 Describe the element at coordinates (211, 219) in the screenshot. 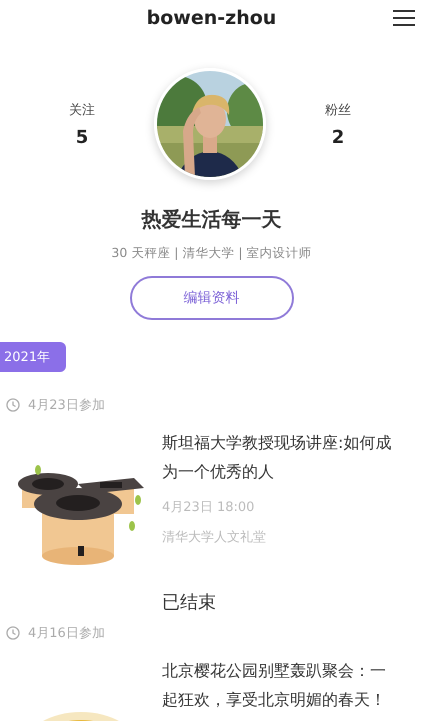

I see `profile-bio-title: 热爱生活每一天` at that location.